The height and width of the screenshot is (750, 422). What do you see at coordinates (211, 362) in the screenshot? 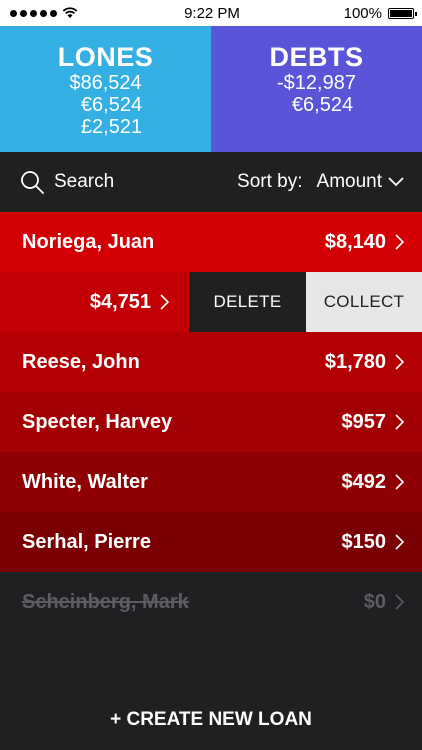
I see `loan-row: Reese, John $1,780` at bounding box center [211, 362].